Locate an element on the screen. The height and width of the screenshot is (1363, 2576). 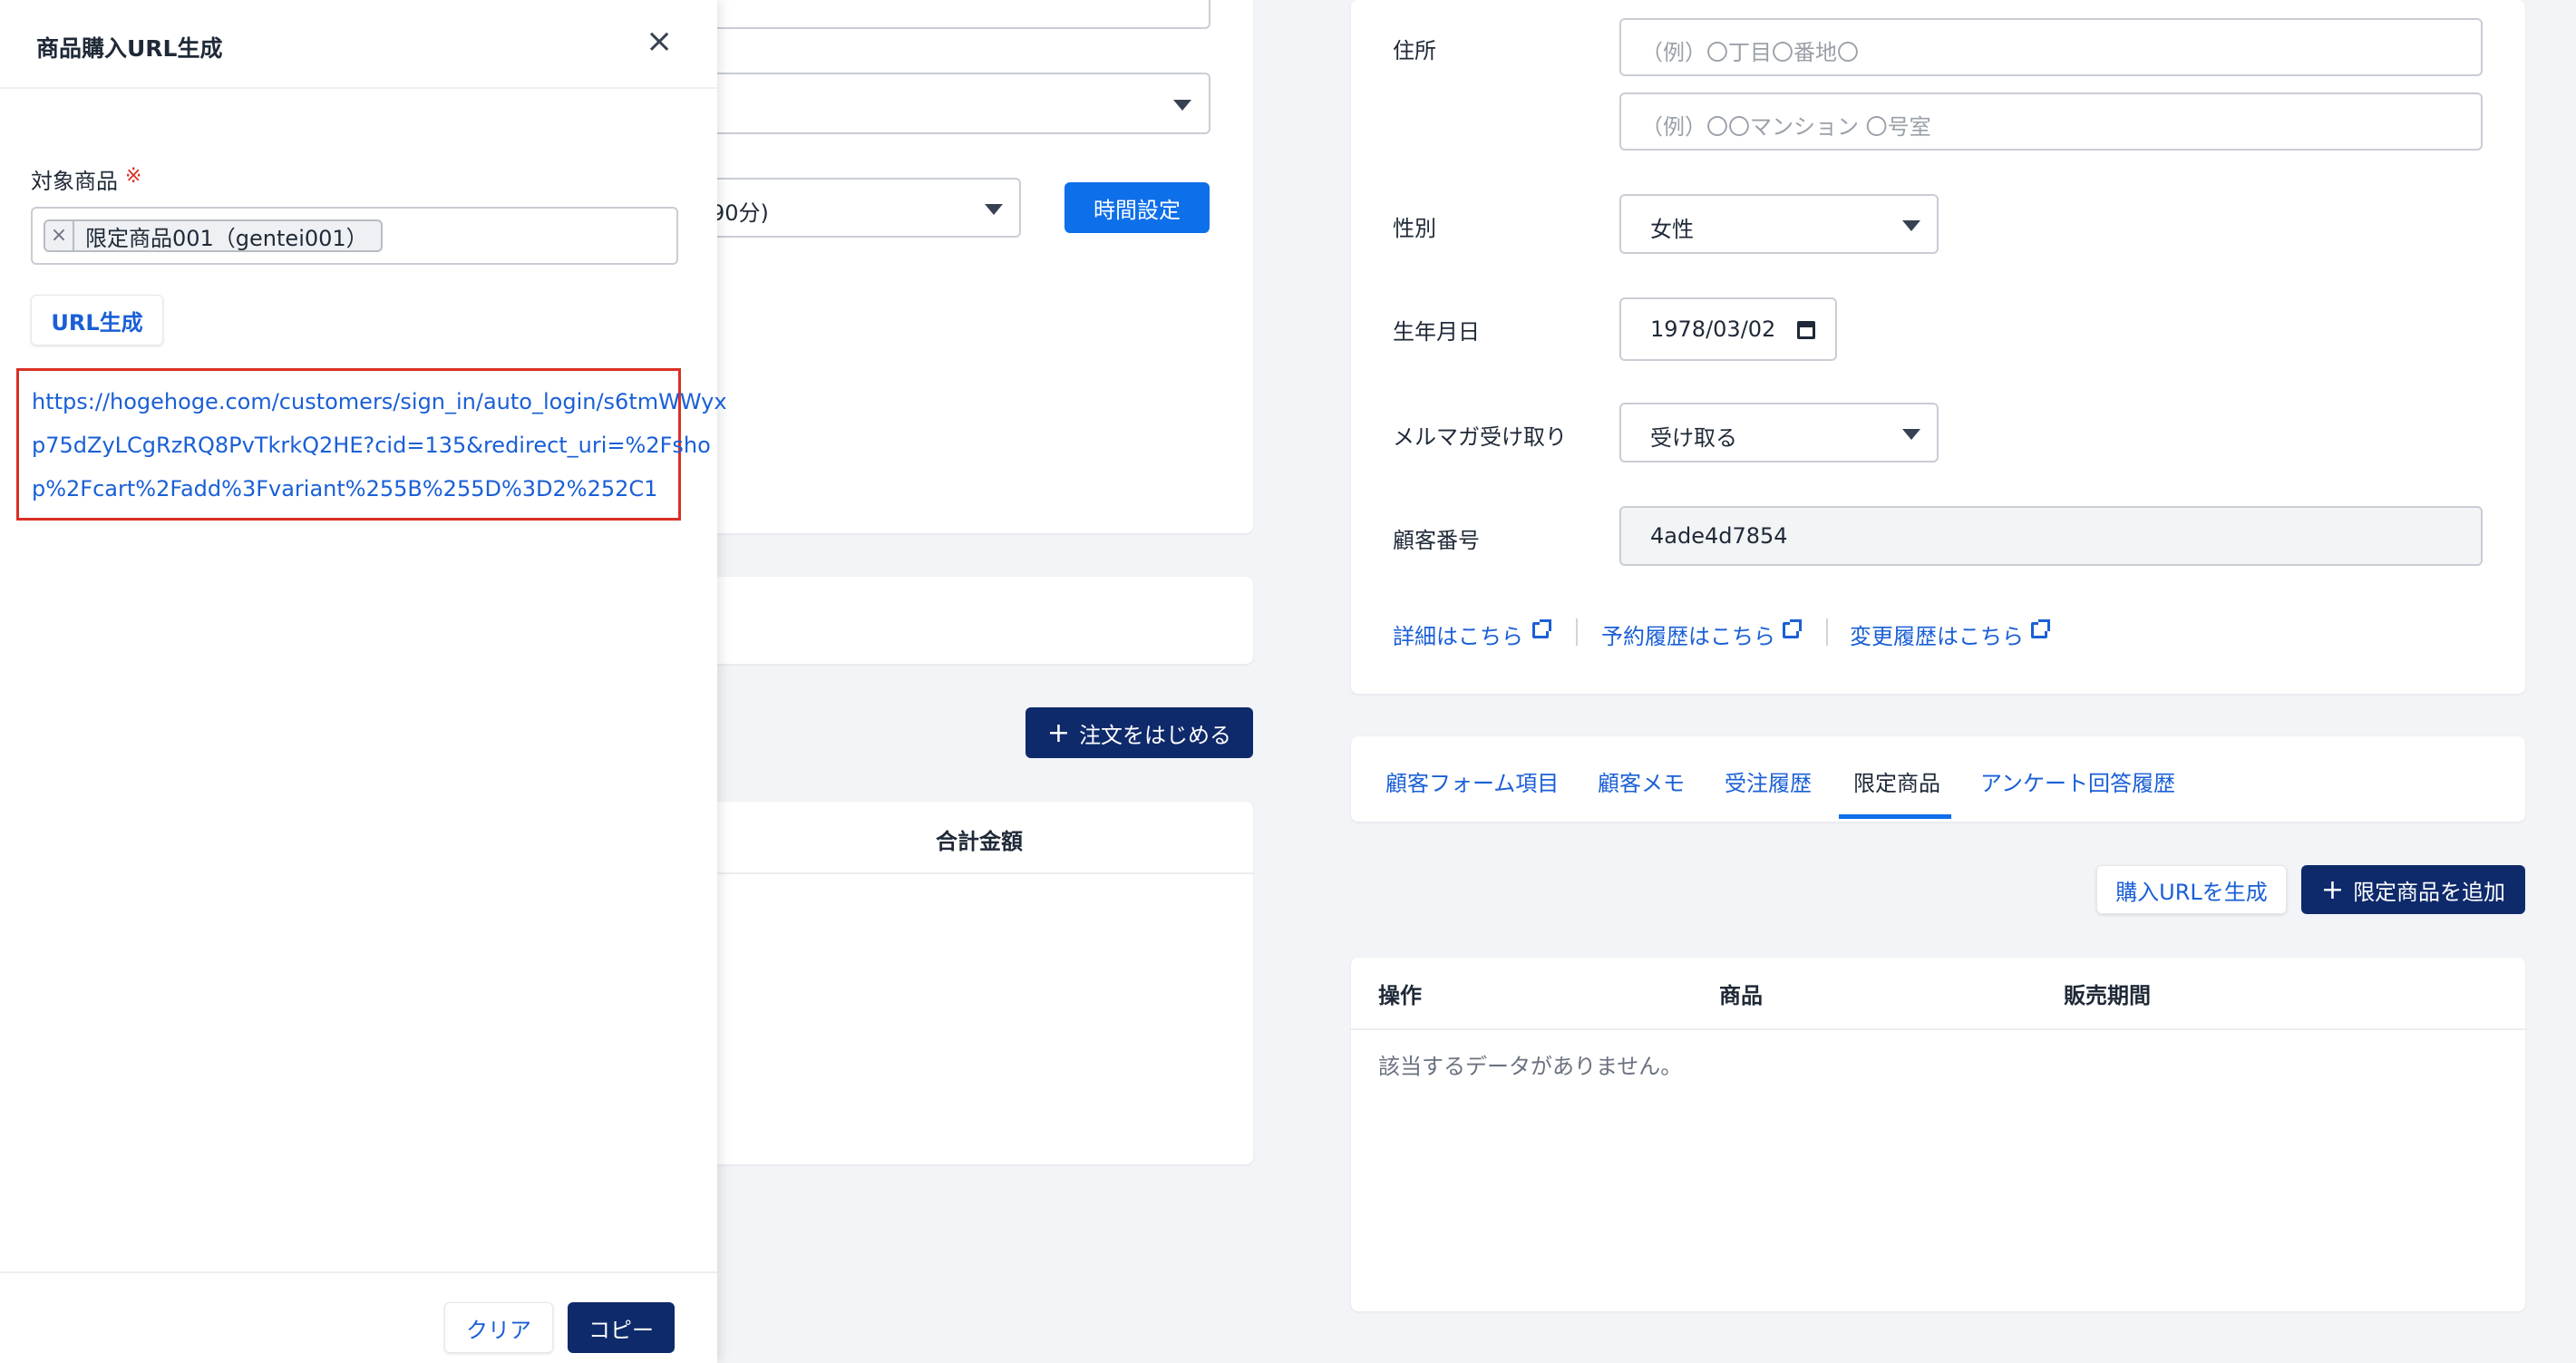
details-link: 詳細はこちら is located at coordinates (1458, 634).